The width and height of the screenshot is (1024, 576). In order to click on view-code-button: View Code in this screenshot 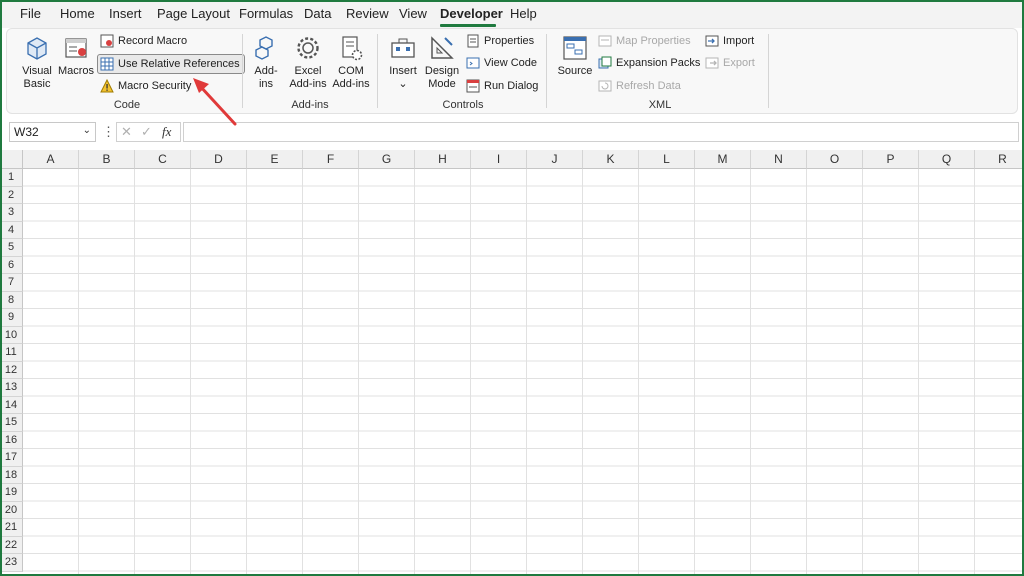, I will do `click(501, 63)`.